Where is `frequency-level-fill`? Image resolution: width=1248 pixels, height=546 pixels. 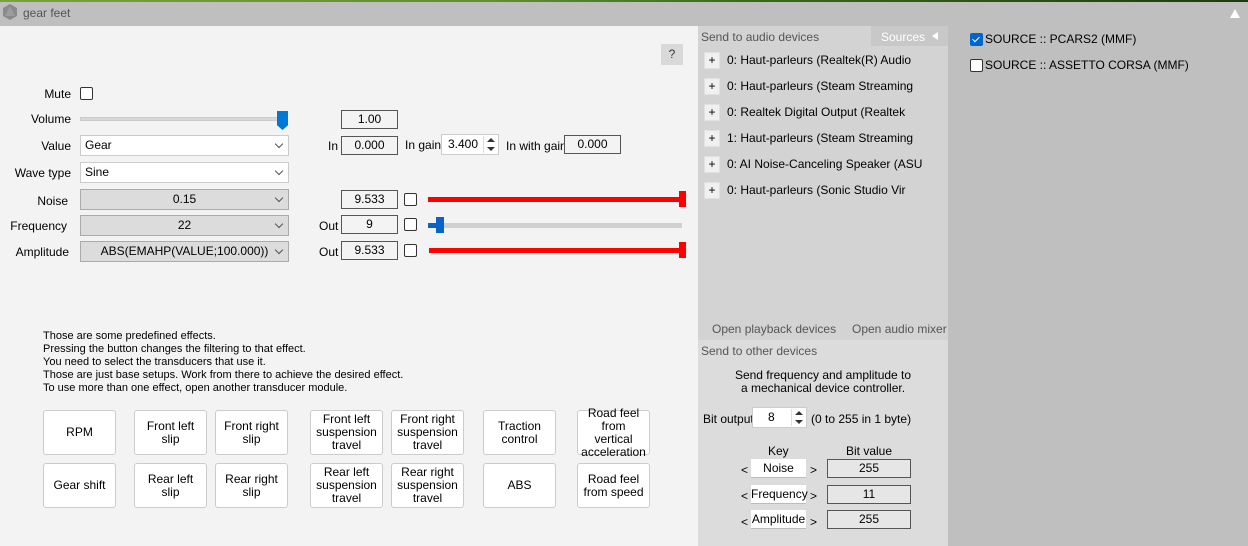 frequency-level-fill is located at coordinates (432, 225).